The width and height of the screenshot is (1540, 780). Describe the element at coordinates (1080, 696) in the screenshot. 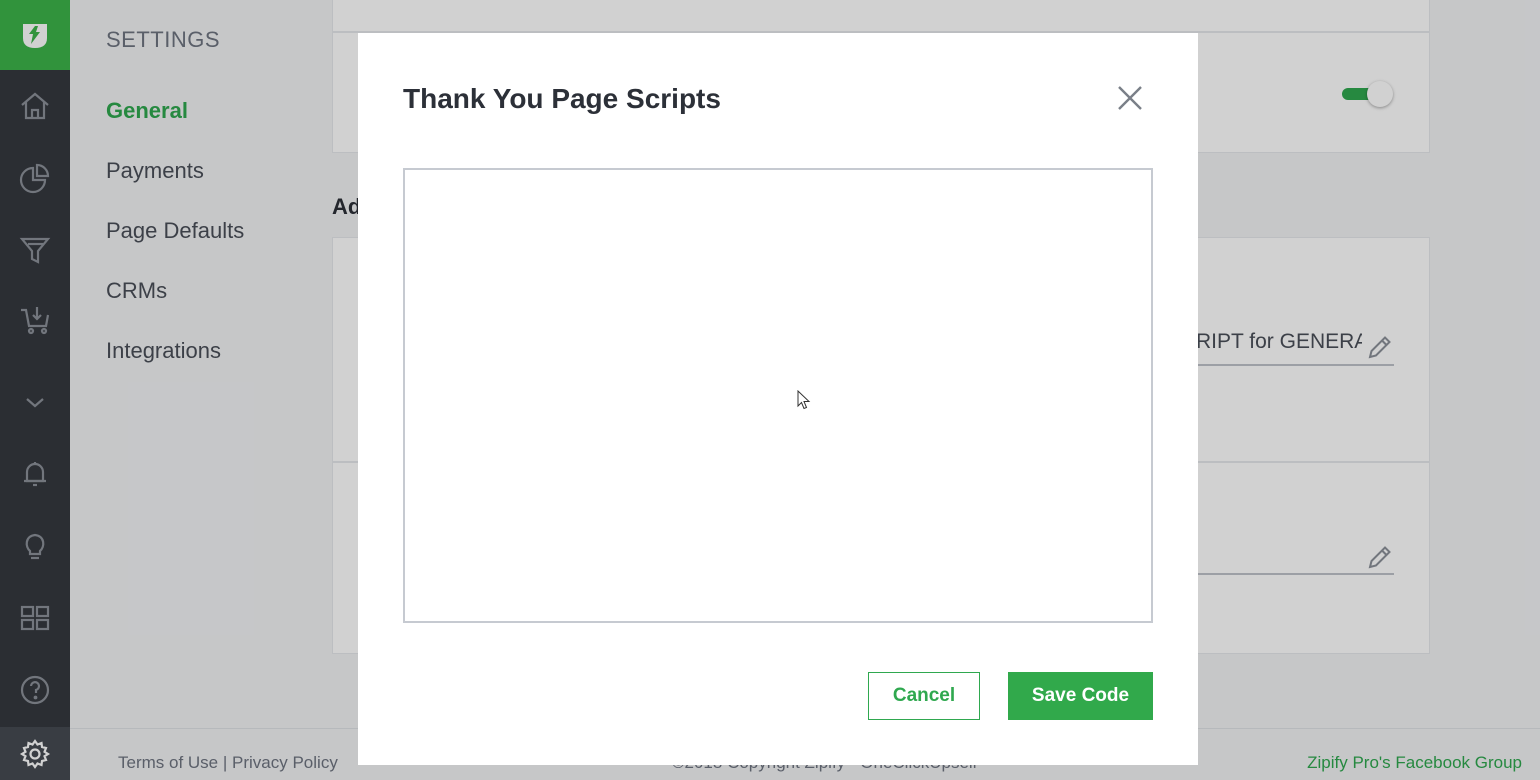

I see `save-code-button: Save Code` at that location.